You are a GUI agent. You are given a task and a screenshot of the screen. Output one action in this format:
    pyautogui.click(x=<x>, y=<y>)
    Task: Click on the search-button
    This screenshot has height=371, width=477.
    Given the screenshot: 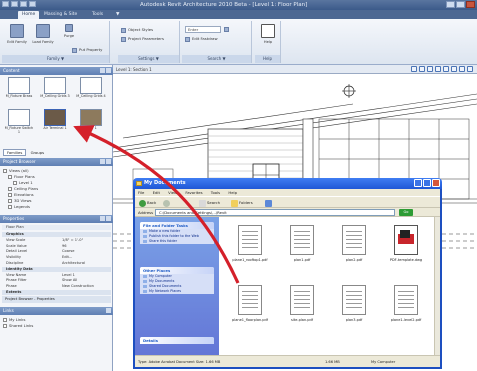 What is the action you would take?
    pyautogui.click(x=227, y=29)
    